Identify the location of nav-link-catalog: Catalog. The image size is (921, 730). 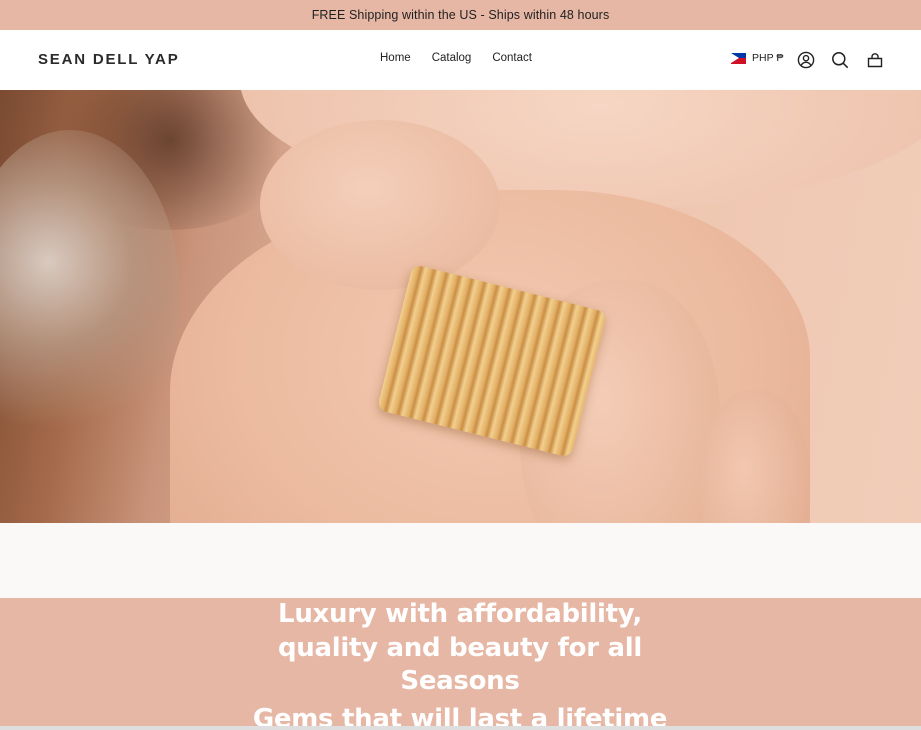
(452, 58).